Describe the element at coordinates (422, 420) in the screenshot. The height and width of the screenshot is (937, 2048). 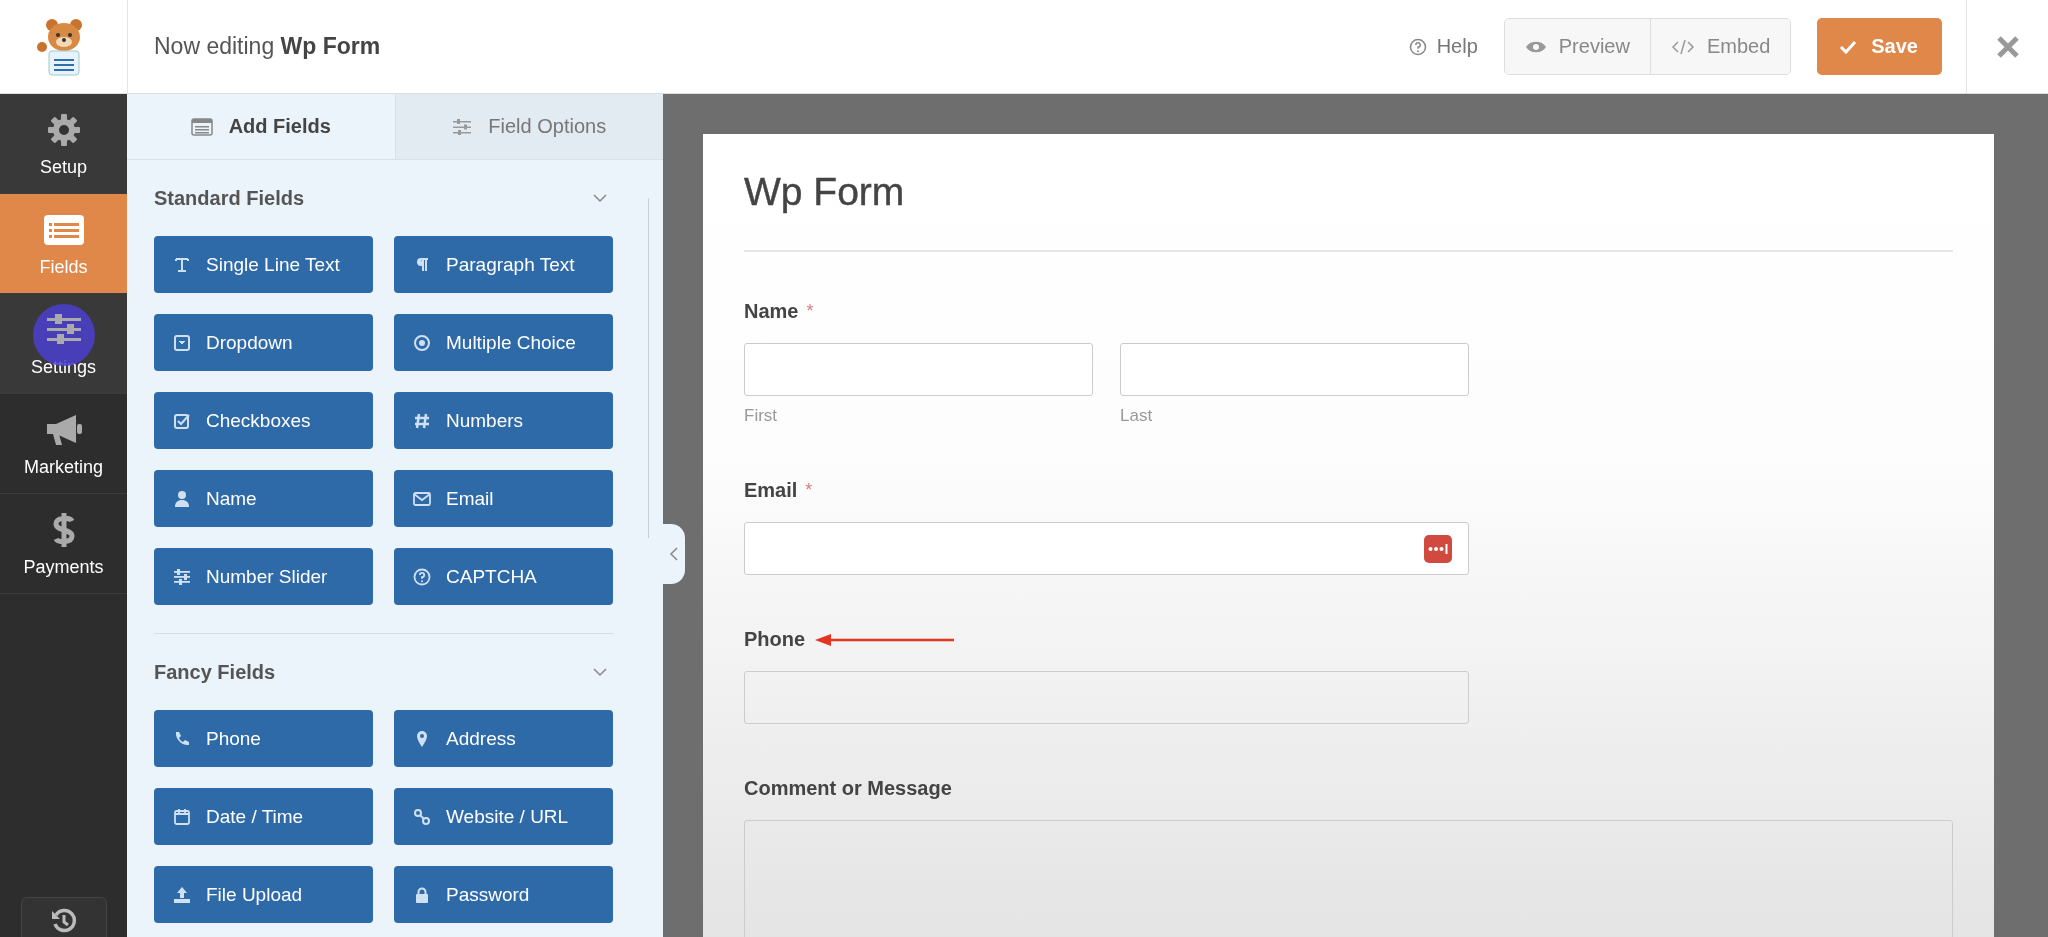
I see `hash-icon` at that location.